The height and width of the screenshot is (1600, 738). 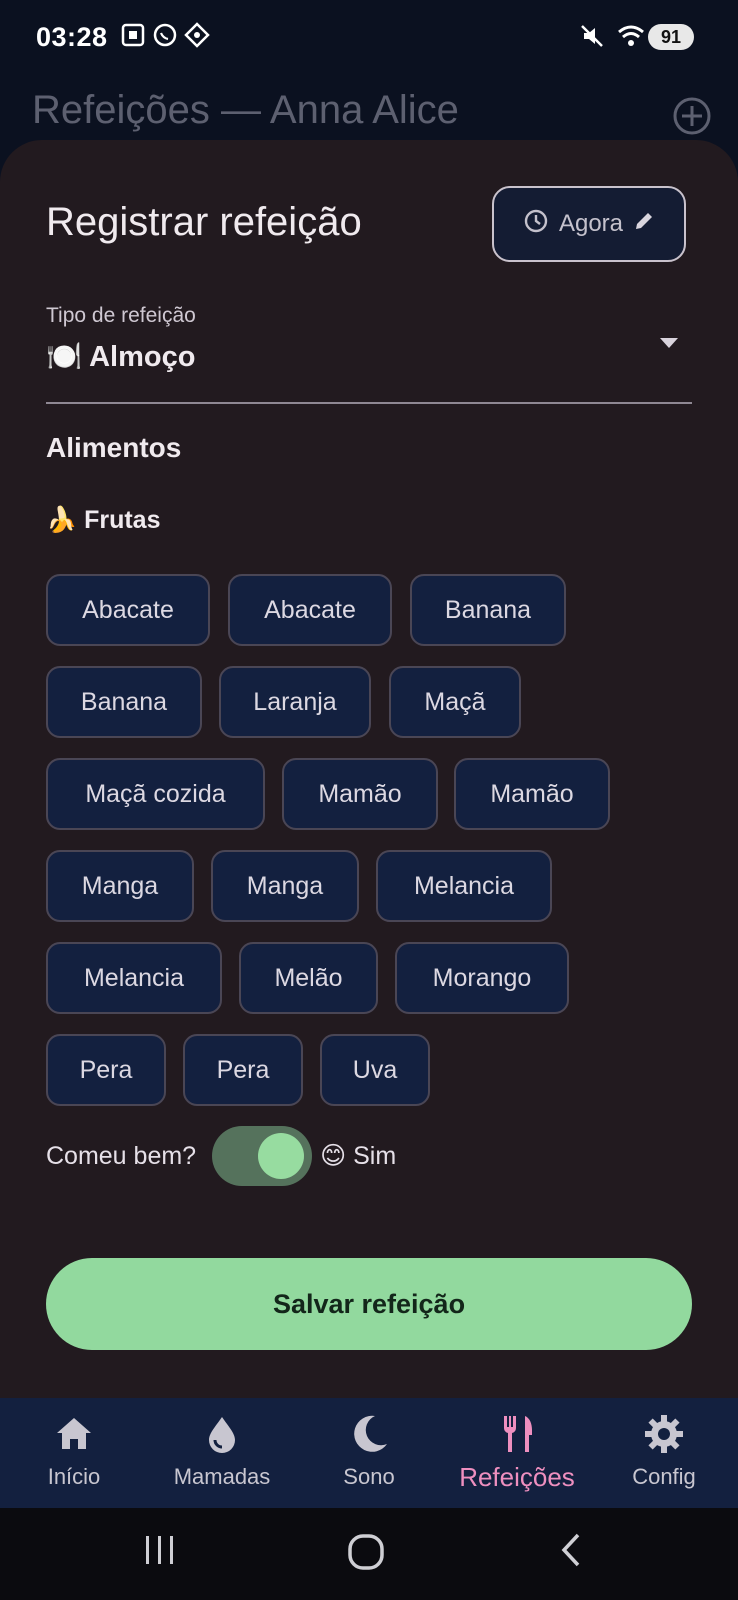 I want to click on moon-icon, so click(x=369, y=1434).